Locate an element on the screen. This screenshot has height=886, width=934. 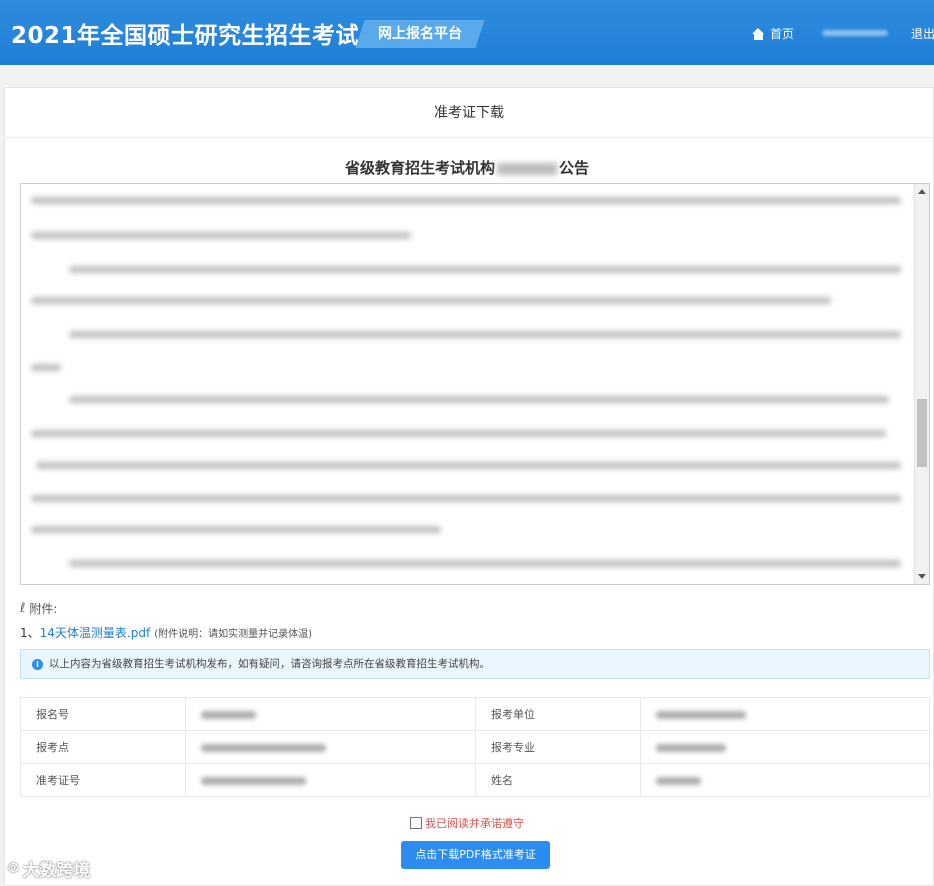
table-row: 准考证号 姓名 is located at coordinates (475, 780).